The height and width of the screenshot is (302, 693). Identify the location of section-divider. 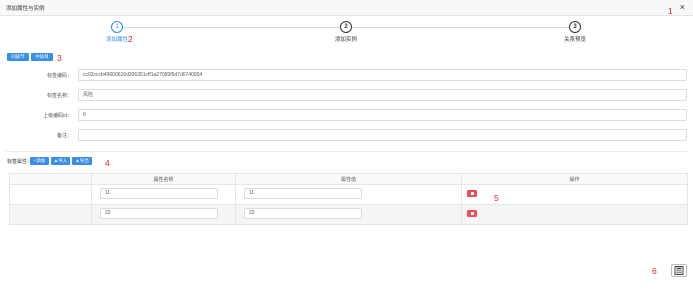
(346, 151).